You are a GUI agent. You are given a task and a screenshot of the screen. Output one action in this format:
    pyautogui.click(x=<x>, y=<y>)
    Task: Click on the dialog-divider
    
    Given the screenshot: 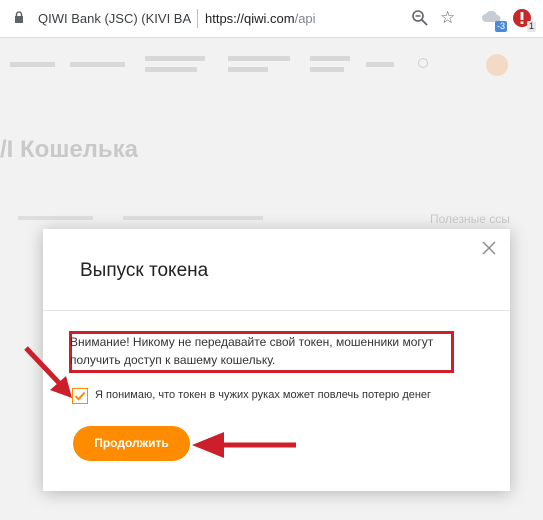 What is the action you would take?
    pyautogui.click(x=276, y=310)
    